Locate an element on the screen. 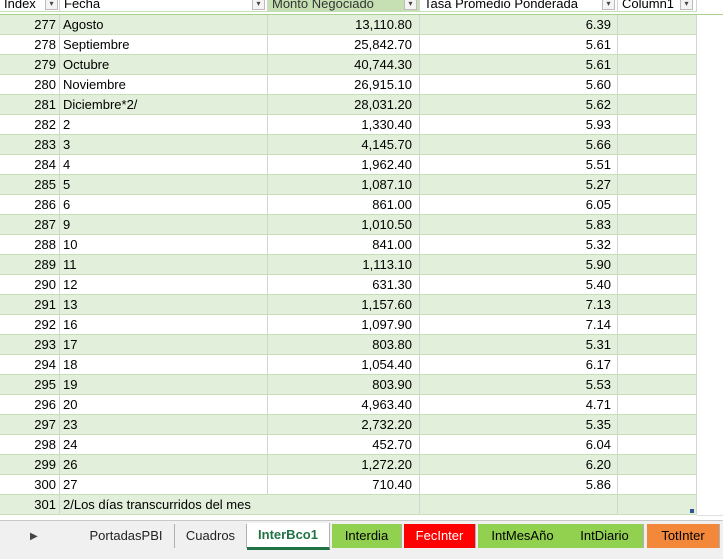 This screenshot has width=723, height=559. cell-tasa: 5.90 is located at coordinates (519, 265).